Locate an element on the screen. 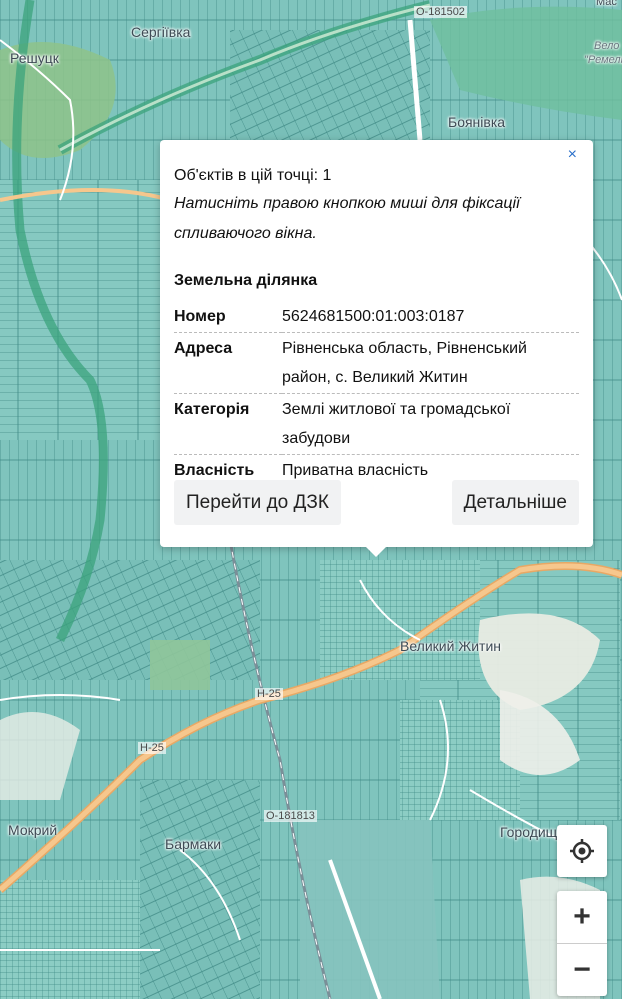  attr-key-category: Категорія is located at coordinates (228, 424).